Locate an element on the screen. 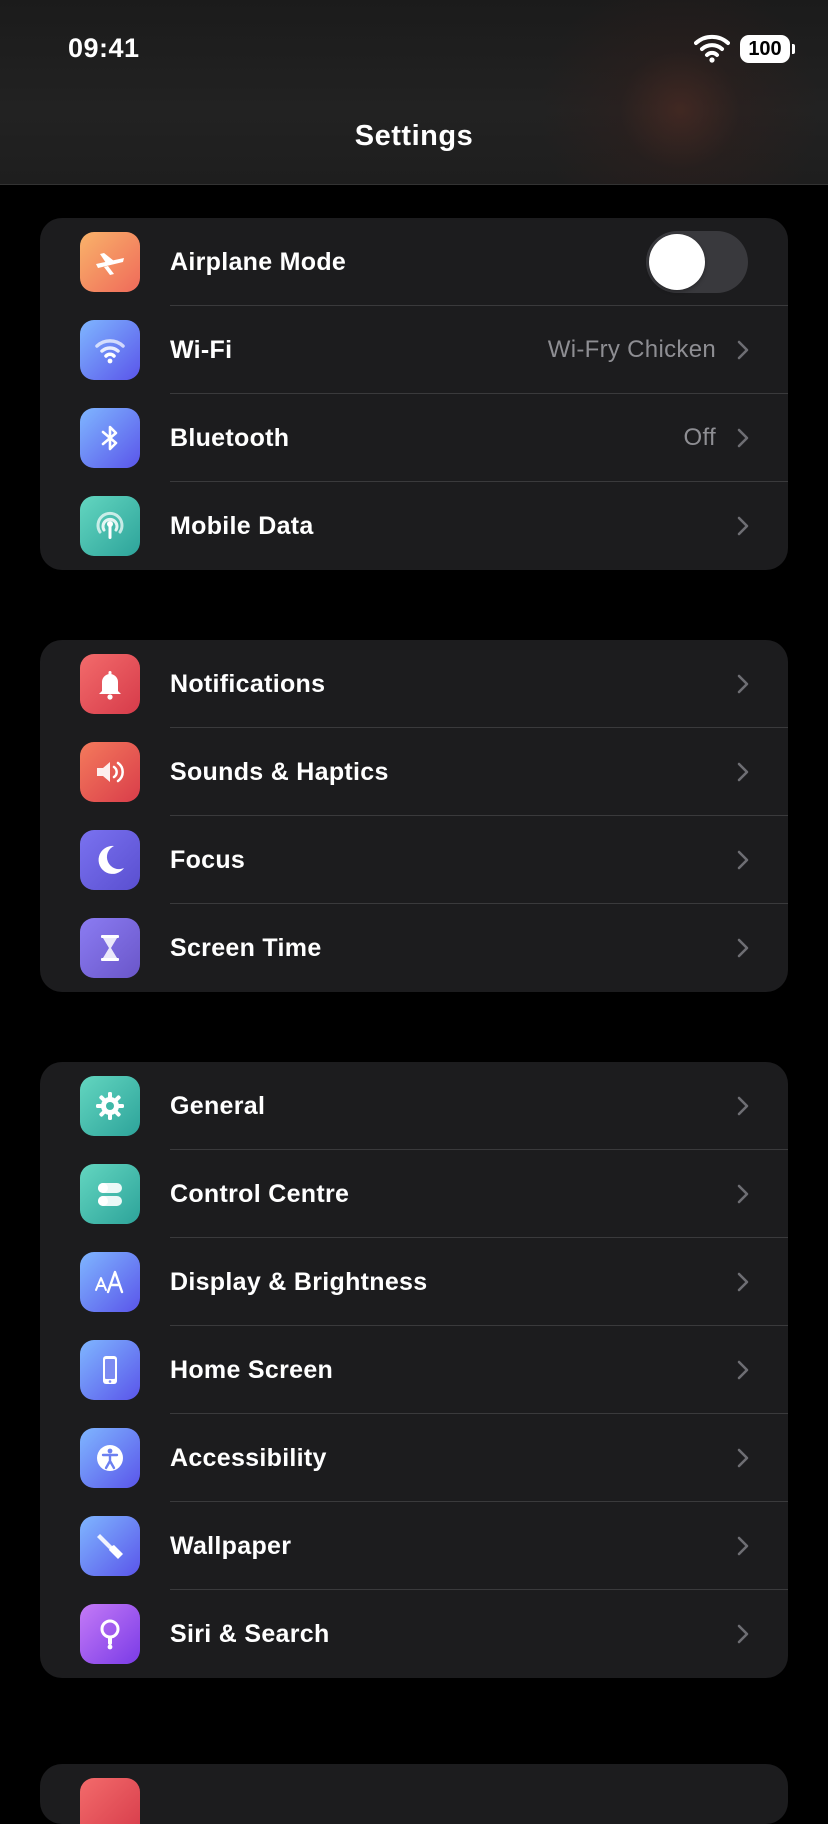 The image size is (828, 1824). settings-row-general: General is located at coordinates (414, 1106).